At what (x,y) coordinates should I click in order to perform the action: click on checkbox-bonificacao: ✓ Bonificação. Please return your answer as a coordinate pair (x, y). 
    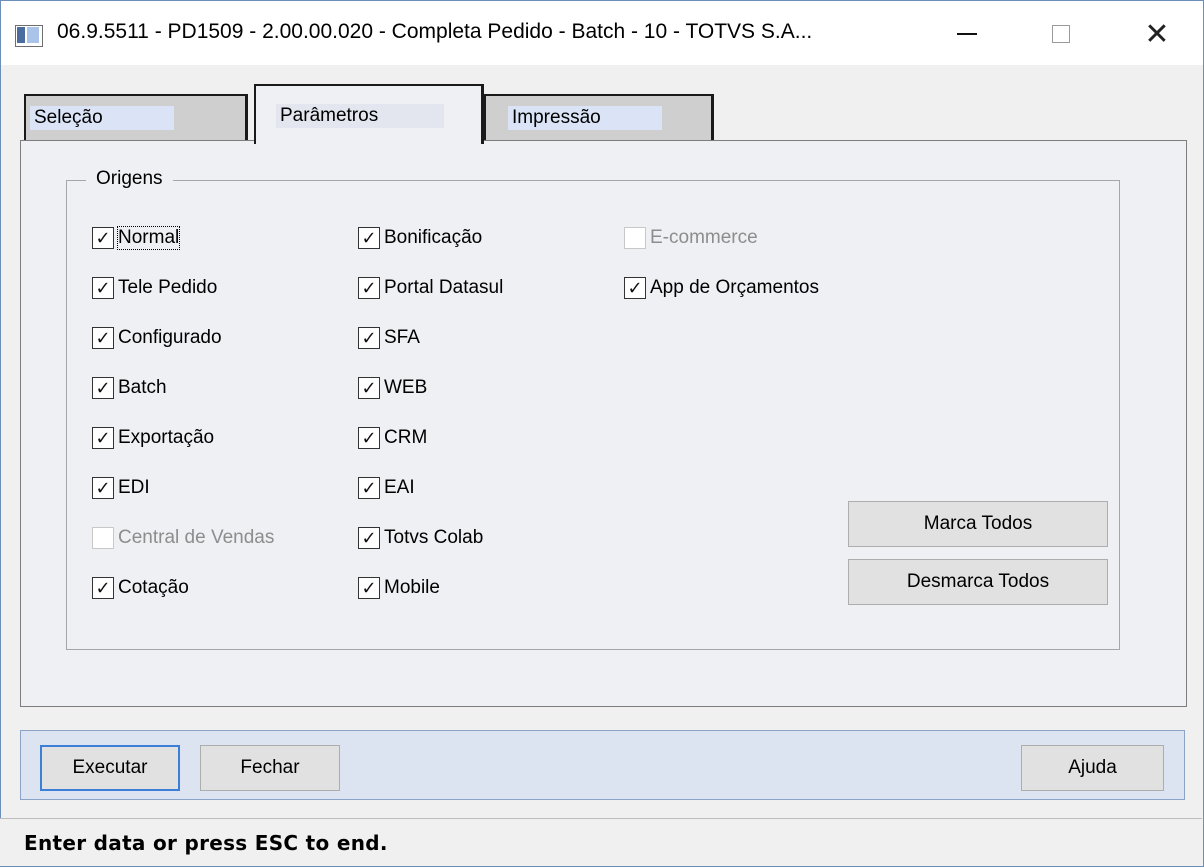
    Looking at the image, I should click on (420, 238).